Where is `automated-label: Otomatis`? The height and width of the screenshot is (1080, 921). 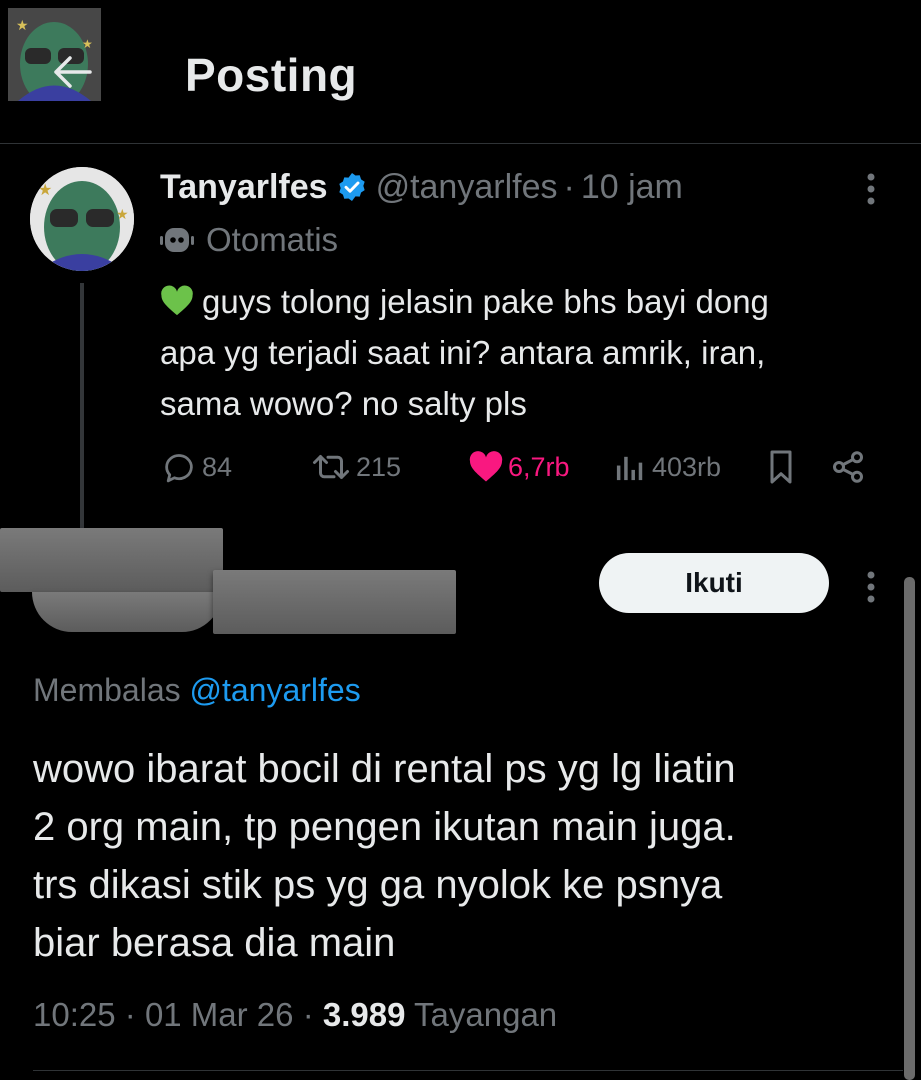
automated-label: Otomatis is located at coordinates (272, 239).